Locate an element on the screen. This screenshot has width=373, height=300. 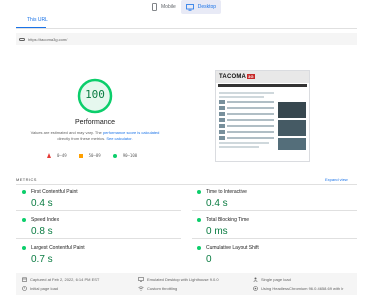
emulated-text: Emulated Desktop with Lighthouse 9.0.0 is located at coordinates (183, 279).